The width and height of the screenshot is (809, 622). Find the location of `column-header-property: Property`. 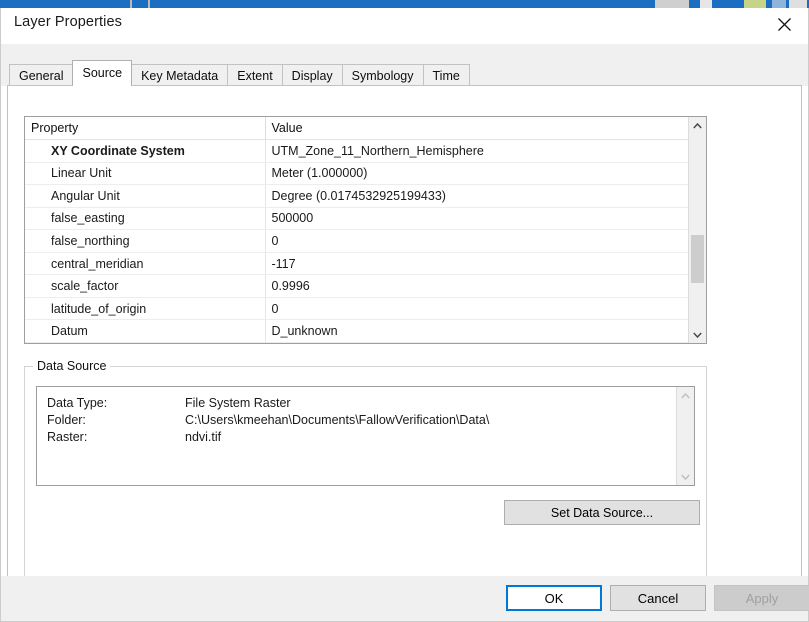

column-header-property: Property is located at coordinates (145, 128).